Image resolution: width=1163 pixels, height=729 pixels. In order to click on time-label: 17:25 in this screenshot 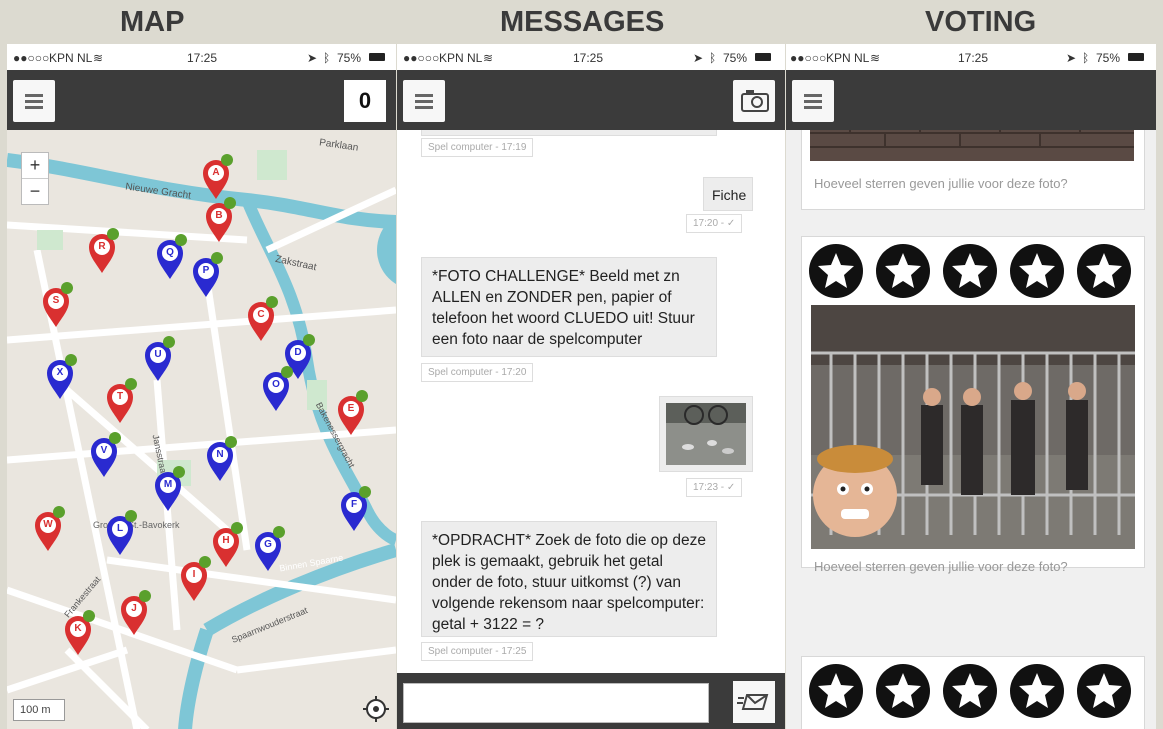, I will do `click(202, 58)`.